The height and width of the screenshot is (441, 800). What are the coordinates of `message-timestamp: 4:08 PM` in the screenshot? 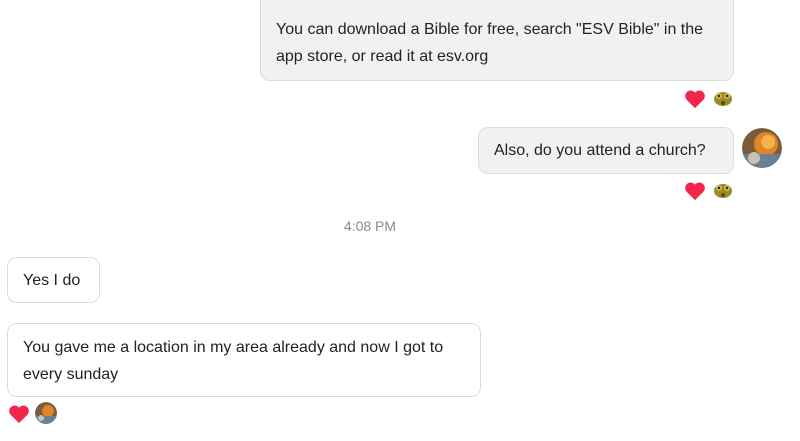 It's located at (370, 226).